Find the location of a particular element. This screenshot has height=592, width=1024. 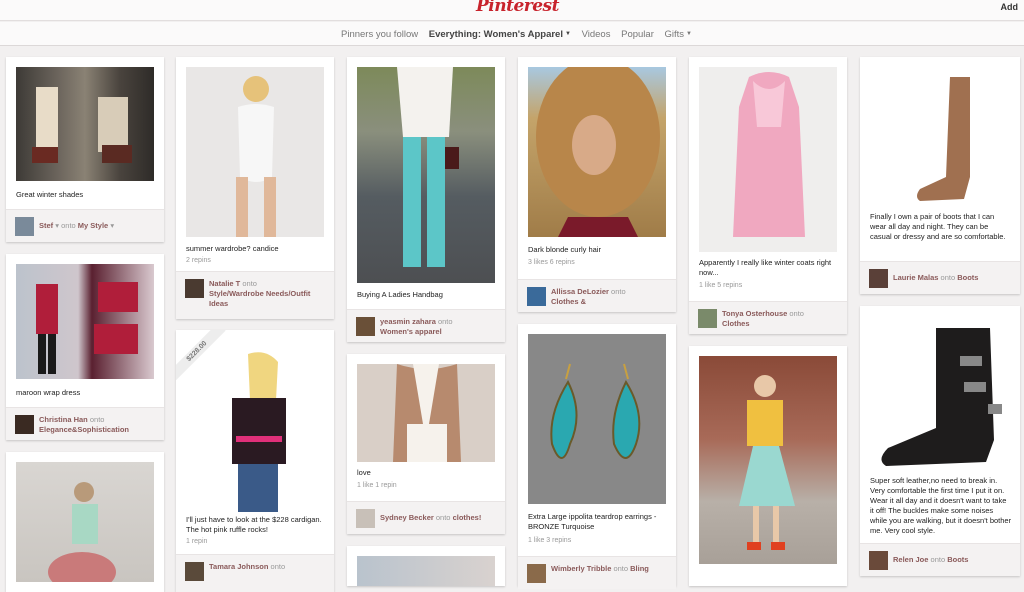

pin-description: summer wardrobe? candice is located at coordinates (232, 248).